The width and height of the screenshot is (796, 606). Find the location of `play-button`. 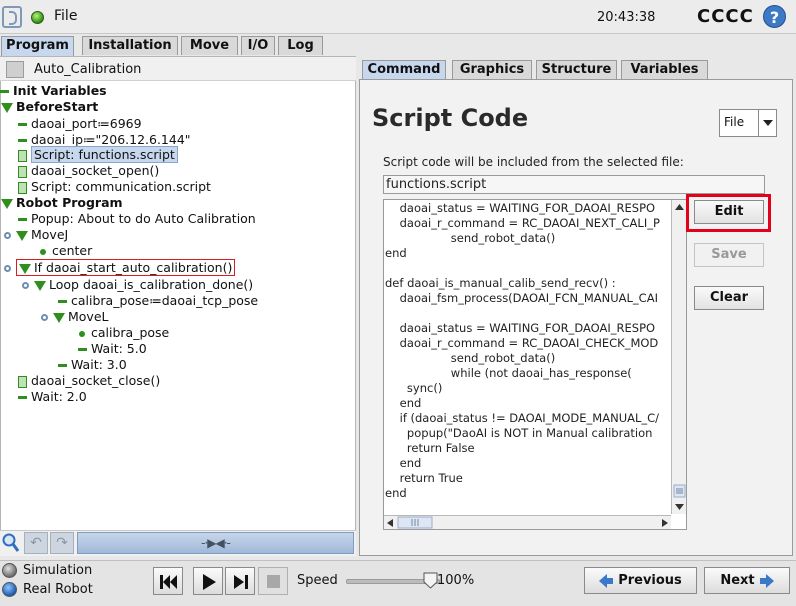

play-button is located at coordinates (208, 581).